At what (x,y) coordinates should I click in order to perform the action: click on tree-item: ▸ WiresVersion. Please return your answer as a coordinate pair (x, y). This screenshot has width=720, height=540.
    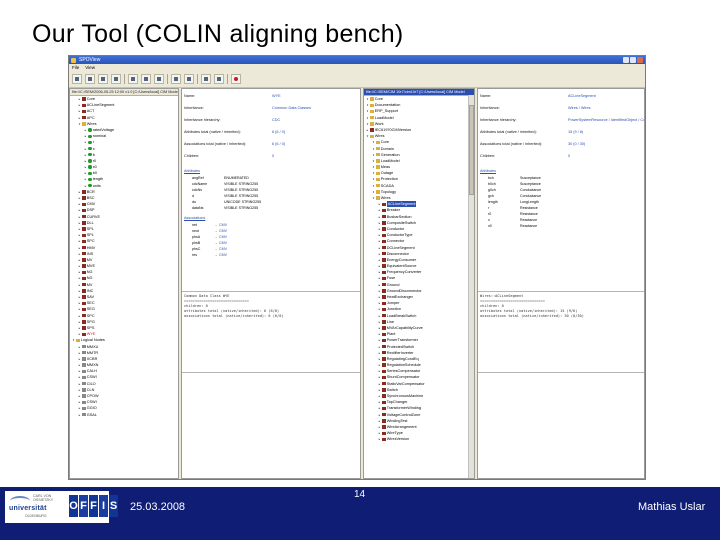
    Looking at the image, I should click on (419, 439).